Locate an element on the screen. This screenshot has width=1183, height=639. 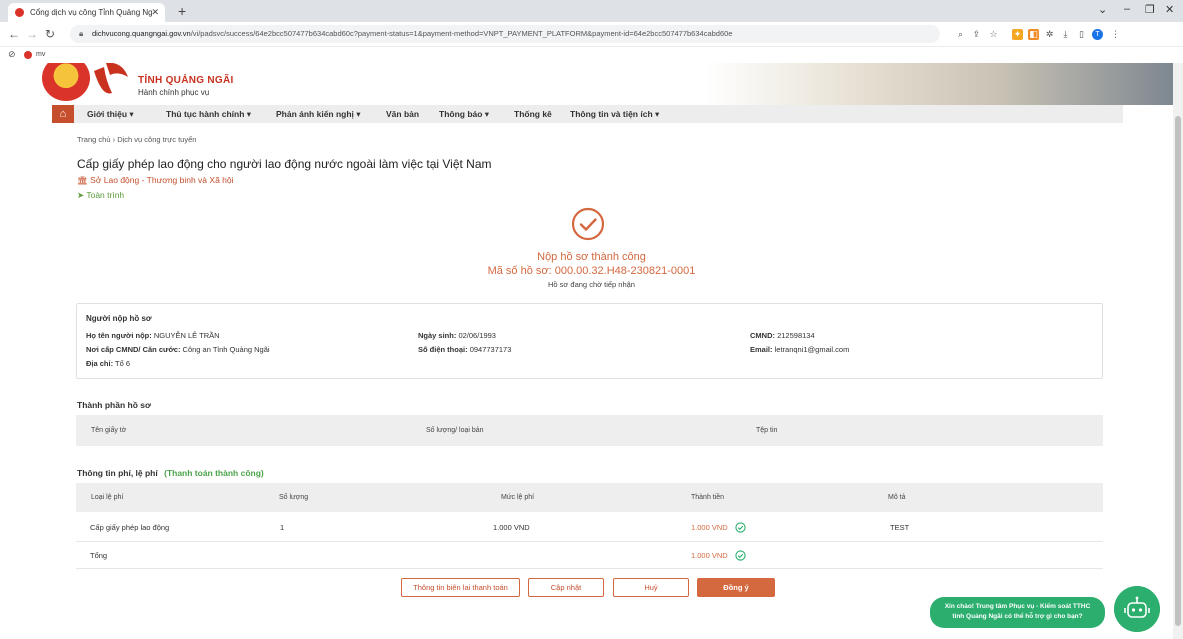
minimize-icon: – is located at coordinates (1127, 9).